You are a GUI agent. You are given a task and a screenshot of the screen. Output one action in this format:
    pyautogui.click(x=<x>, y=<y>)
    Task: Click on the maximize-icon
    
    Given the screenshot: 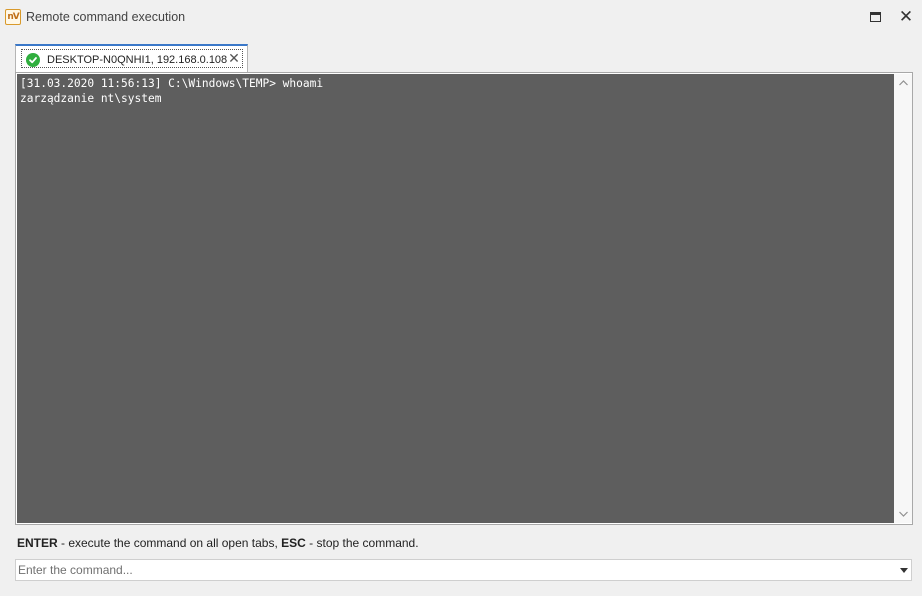 What is the action you would take?
    pyautogui.click(x=875, y=17)
    